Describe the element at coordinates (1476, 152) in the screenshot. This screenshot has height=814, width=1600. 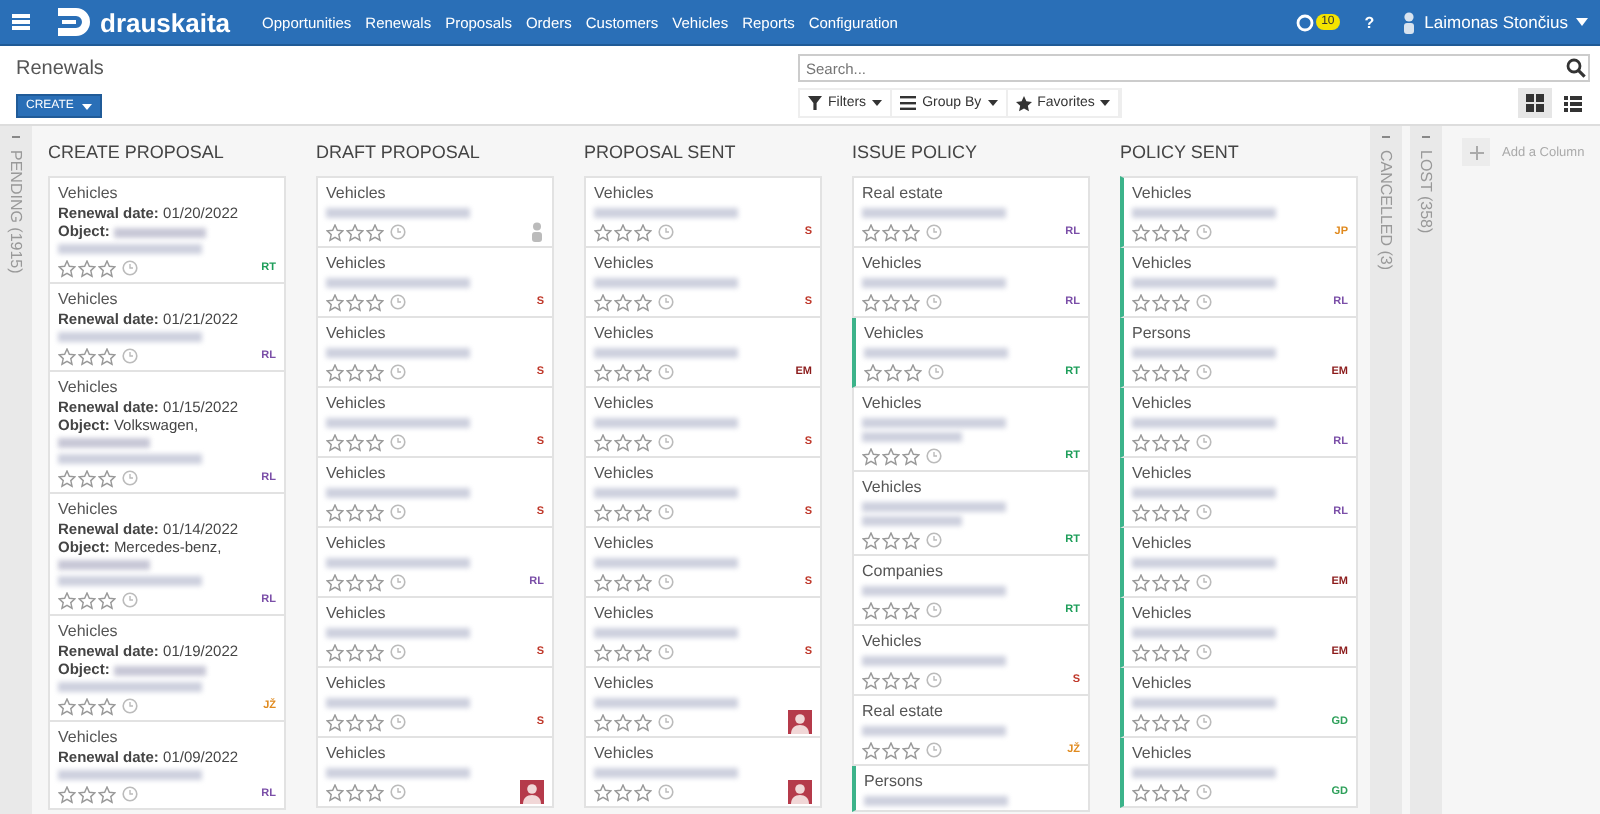
I see `add-column-button` at that location.